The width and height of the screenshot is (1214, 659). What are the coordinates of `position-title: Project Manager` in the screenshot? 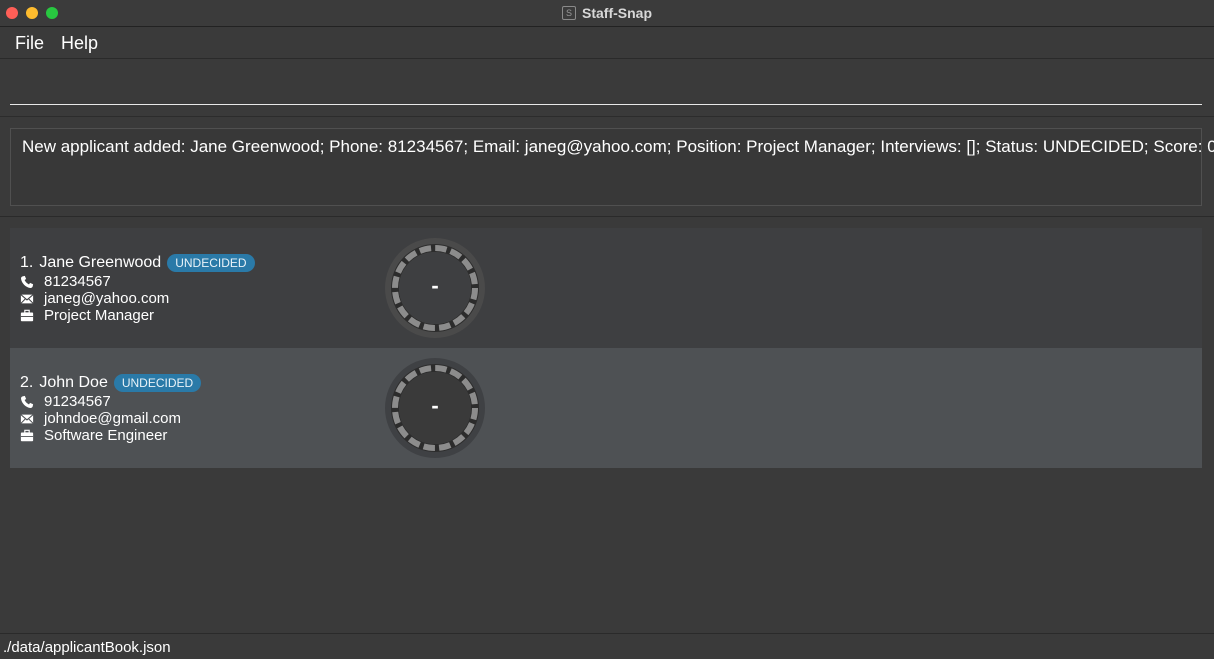 It's located at (99, 315).